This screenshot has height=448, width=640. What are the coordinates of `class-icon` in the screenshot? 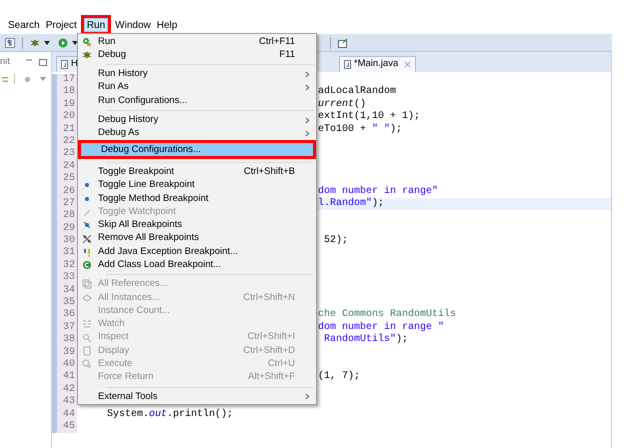 It's located at (87, 265).